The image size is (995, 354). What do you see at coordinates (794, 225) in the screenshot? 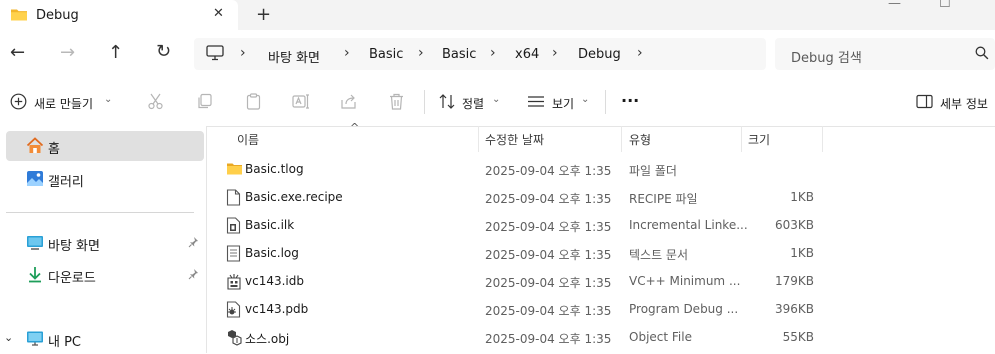
I see `file-size: 603KB` at bounding box center [794, 225].